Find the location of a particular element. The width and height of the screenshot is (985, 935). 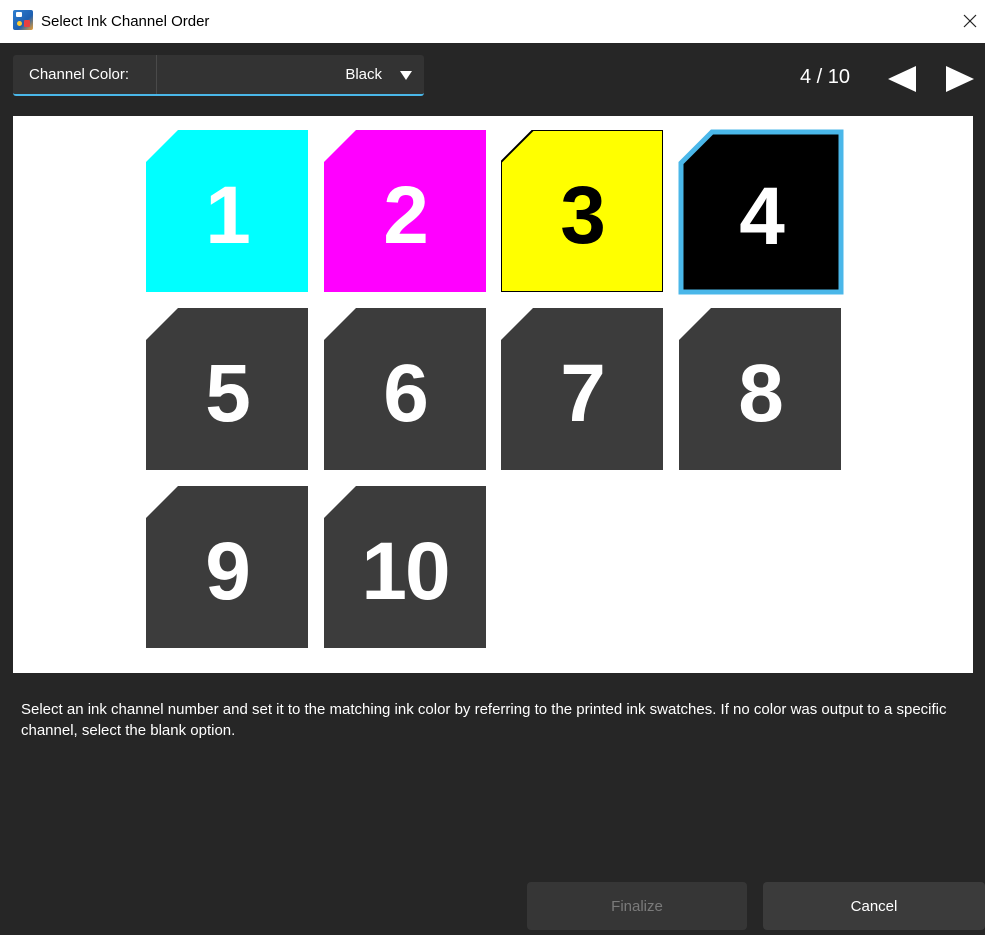

tile-number: 10 is located at coordinates (405, 571).